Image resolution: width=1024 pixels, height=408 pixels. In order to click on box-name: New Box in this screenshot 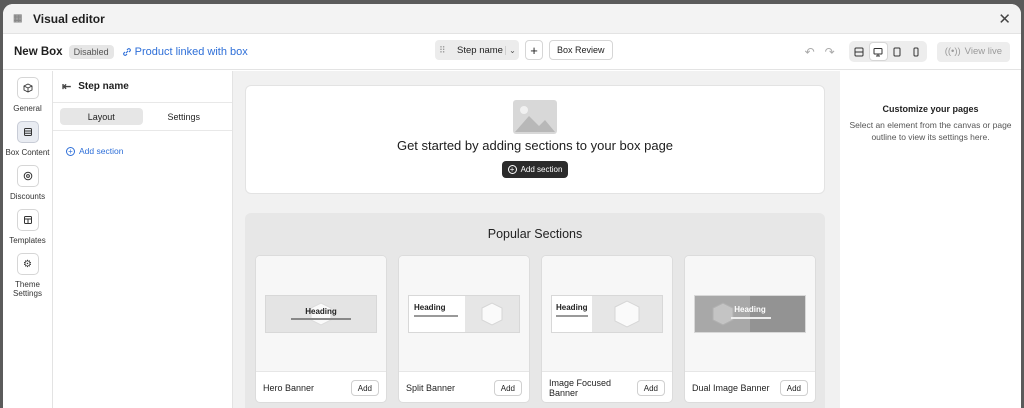, I will do `click(38, 51)`.